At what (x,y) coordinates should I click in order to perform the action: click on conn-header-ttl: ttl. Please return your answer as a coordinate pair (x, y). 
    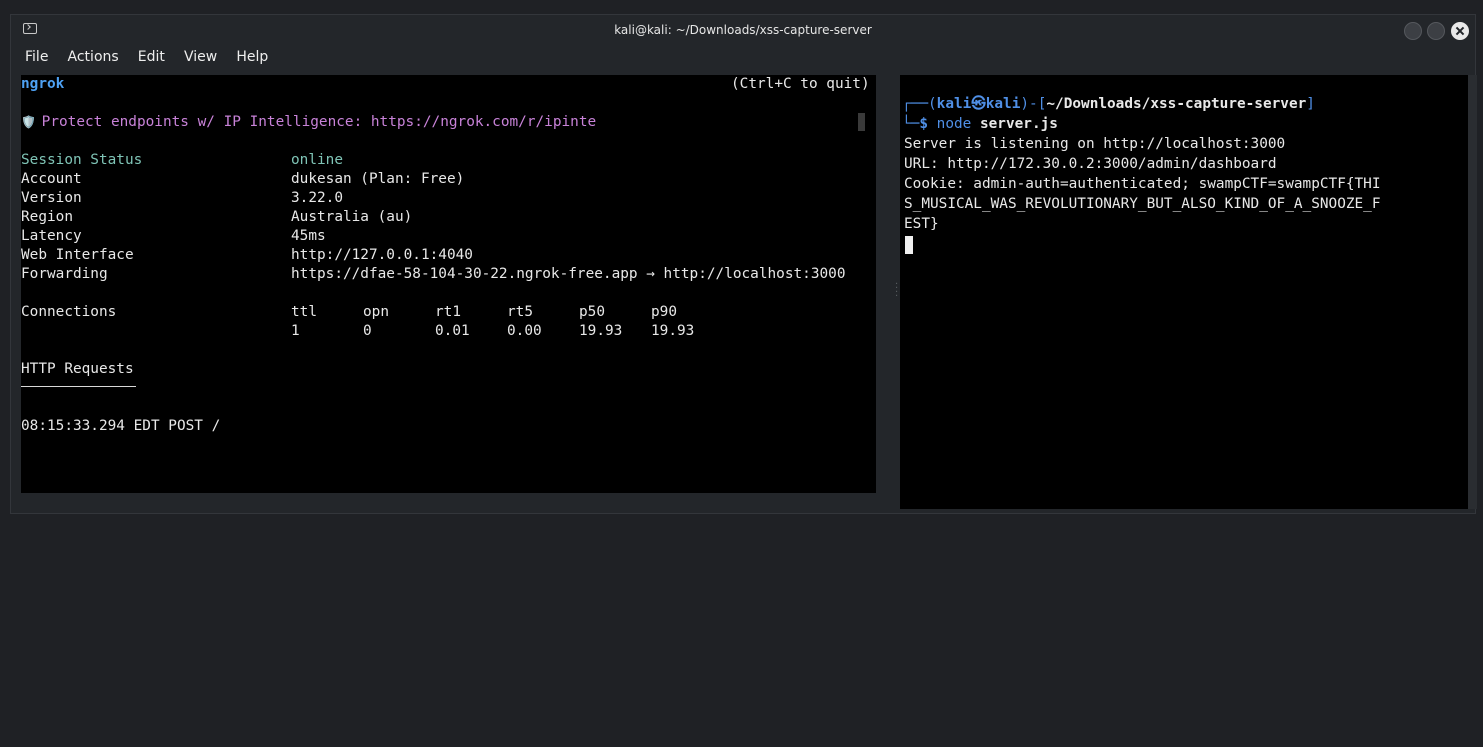
    Looking at the image, I should click on (304, 312).